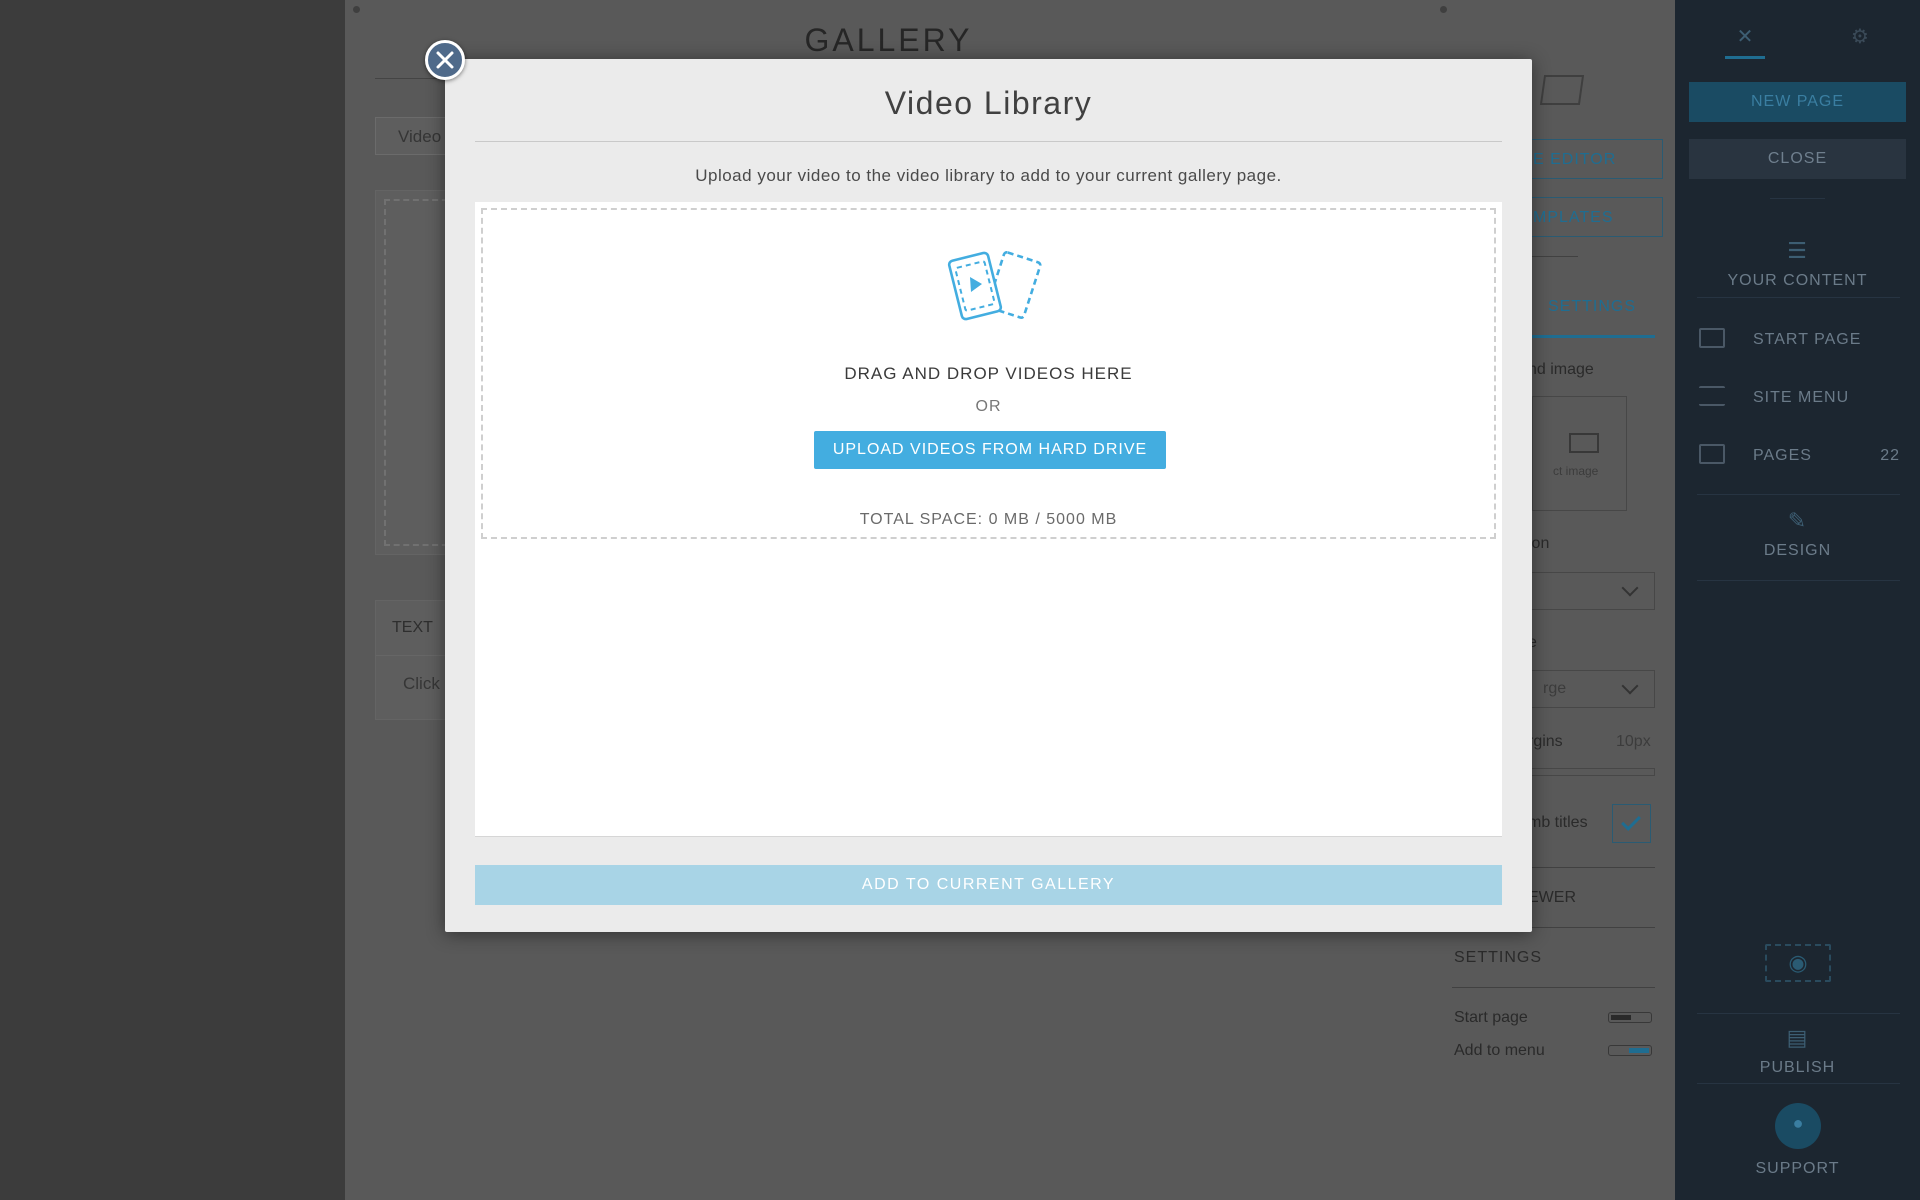 Image resolution: width=1920 pixels, height=1200 pixels. I want to click on menu-icon, so click(1712, 396).